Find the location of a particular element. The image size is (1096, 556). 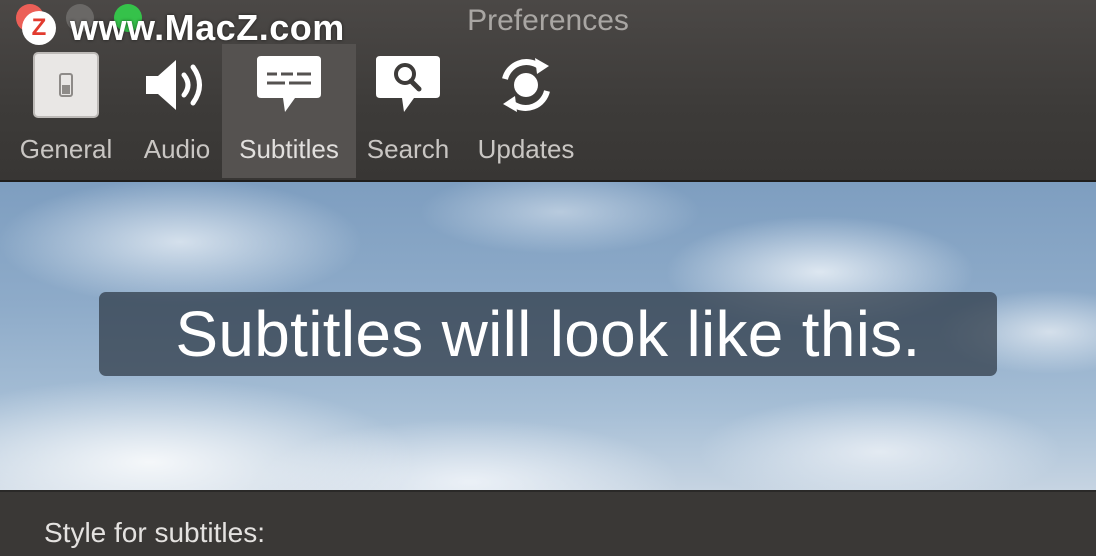

tab-search: Search is located at coordinates (408, 111).